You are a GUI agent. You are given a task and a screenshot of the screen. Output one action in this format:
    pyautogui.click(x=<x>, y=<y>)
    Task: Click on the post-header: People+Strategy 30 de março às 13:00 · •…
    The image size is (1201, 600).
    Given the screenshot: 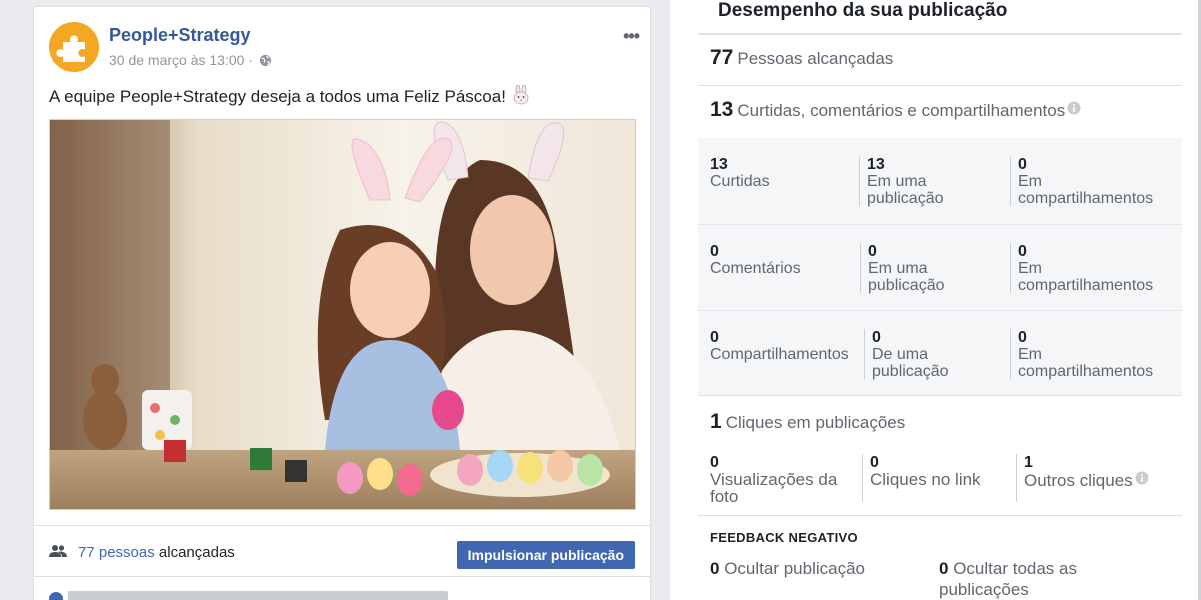 What is the action you would take?
    pyautogui.click(x=344, y=47)
    